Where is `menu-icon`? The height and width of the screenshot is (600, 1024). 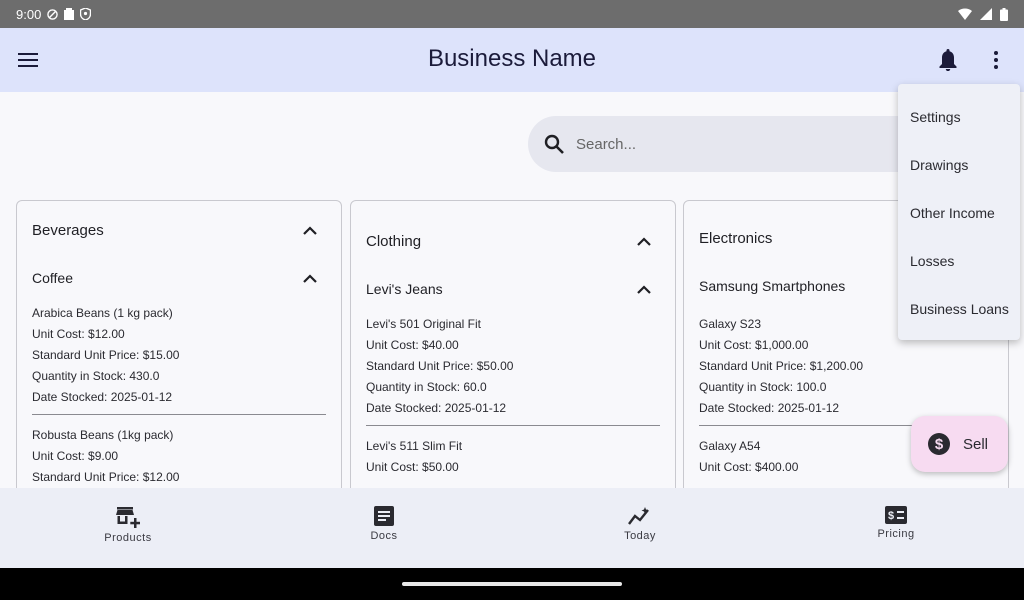 menu-icon is located at coordinates (28, 60).